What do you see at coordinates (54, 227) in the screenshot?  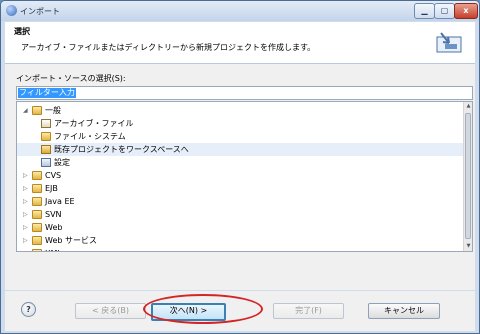 I see `tree-item-label: Web` at bounding box center [54, 227].